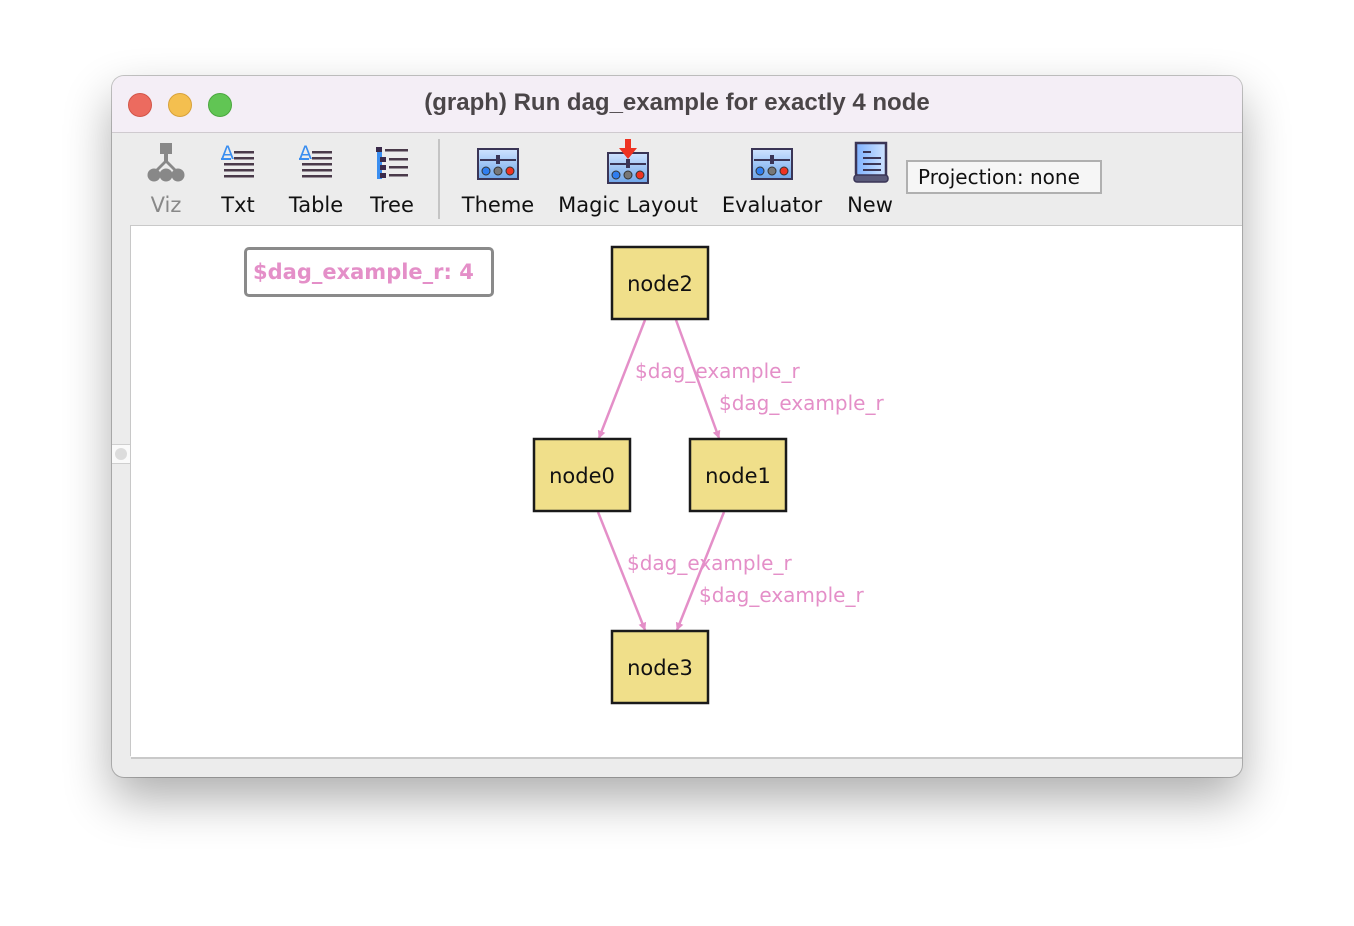 The image size is (1354, 926). What do you see at coordinates (316, 205) in the screenshot?
I see `table-label: Table` at bounding box center [316, 205].